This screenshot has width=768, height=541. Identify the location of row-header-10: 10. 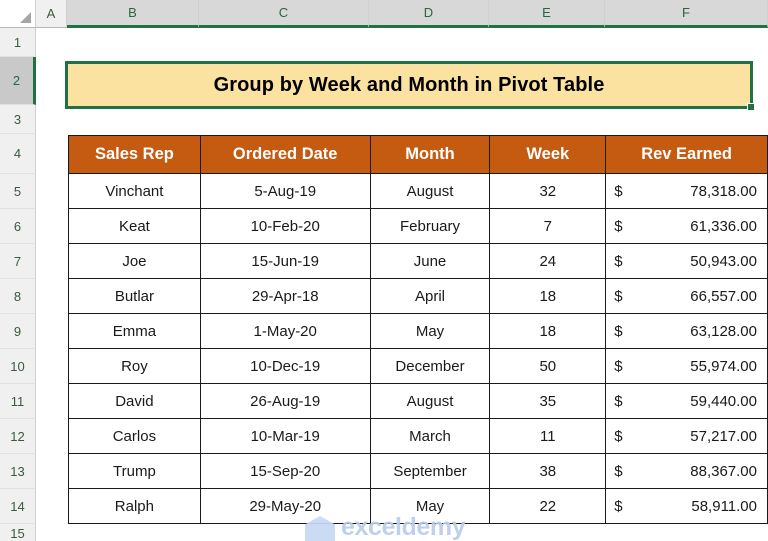
(18, 366).